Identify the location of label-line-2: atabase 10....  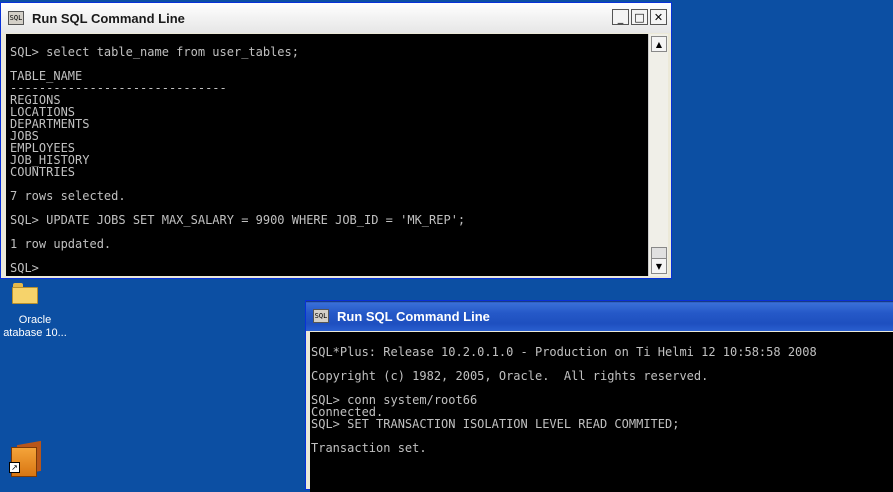
(35, 333).